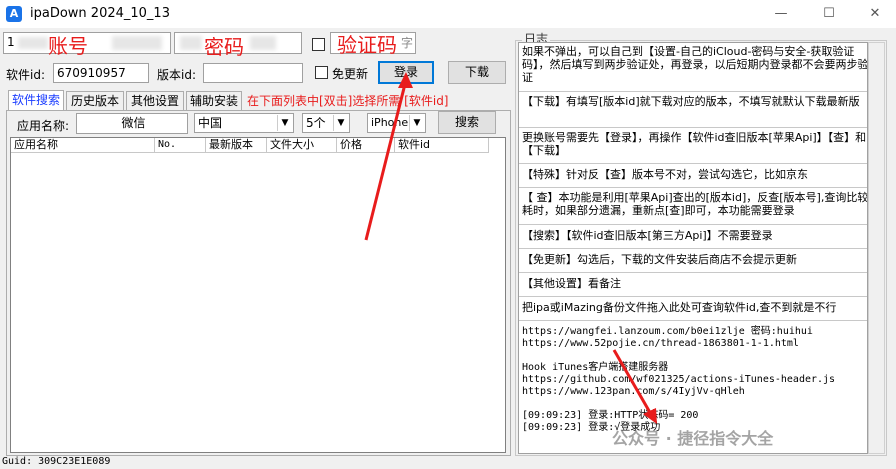 This screenshot has width=896, height=469. What do you see at coordinates (56, 461) in the screenshot?
I see `status-guid: Guid: 309C23E1E089` at bounding box center [56, 461].